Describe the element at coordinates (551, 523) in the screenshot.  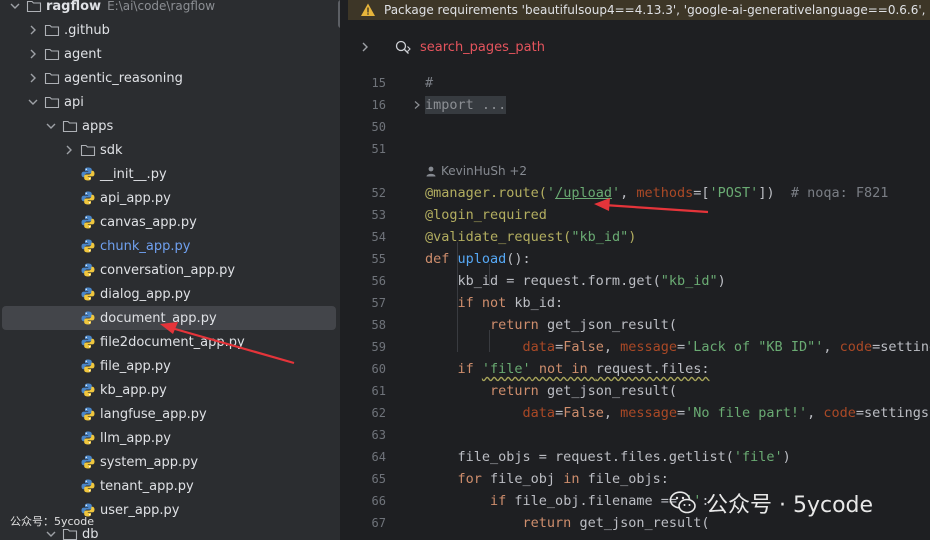
I see `code-token: return` at that location.